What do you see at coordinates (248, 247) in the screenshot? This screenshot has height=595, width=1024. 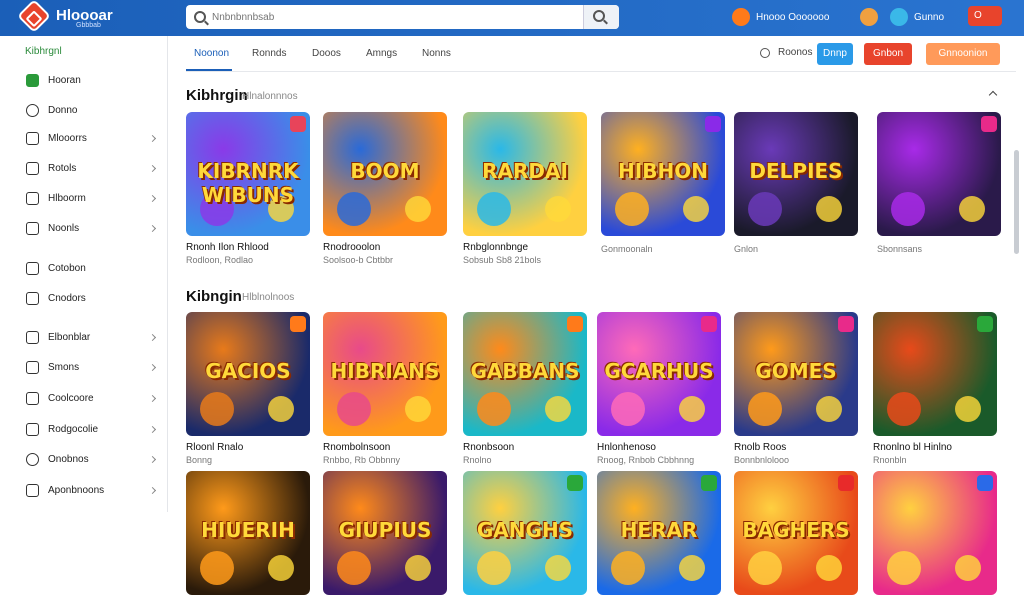 I see `game-name: Rnonh Ilon Rhlood` at bounding box center [248, 247].